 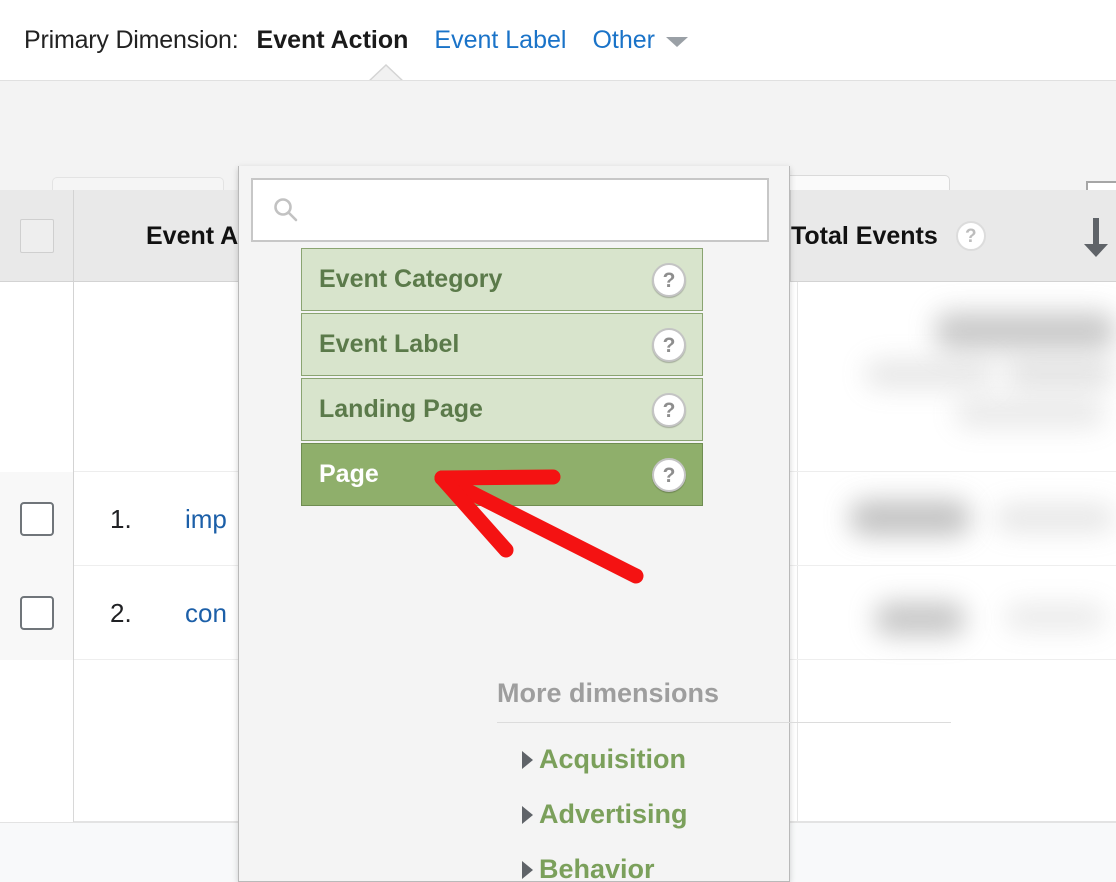 What do you see at coordinates (597, 868) in the screenshot?
I see `dimension-group-label: Behavior` at bounding box center [597, 868].